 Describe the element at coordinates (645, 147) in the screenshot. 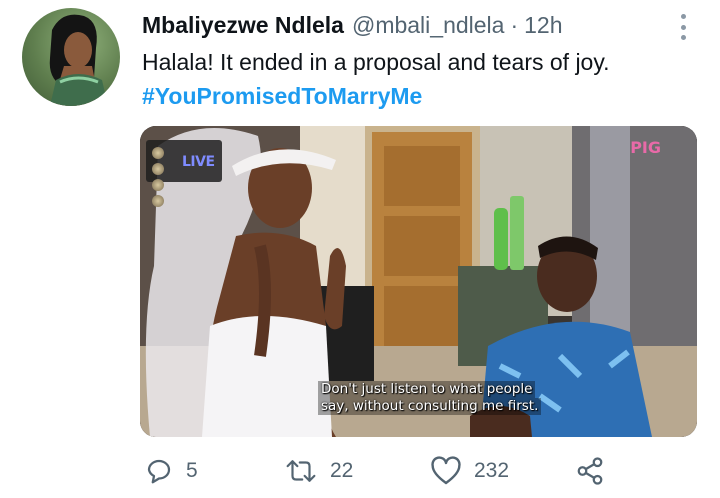

I see `channel-watermark: PIG` at that location.